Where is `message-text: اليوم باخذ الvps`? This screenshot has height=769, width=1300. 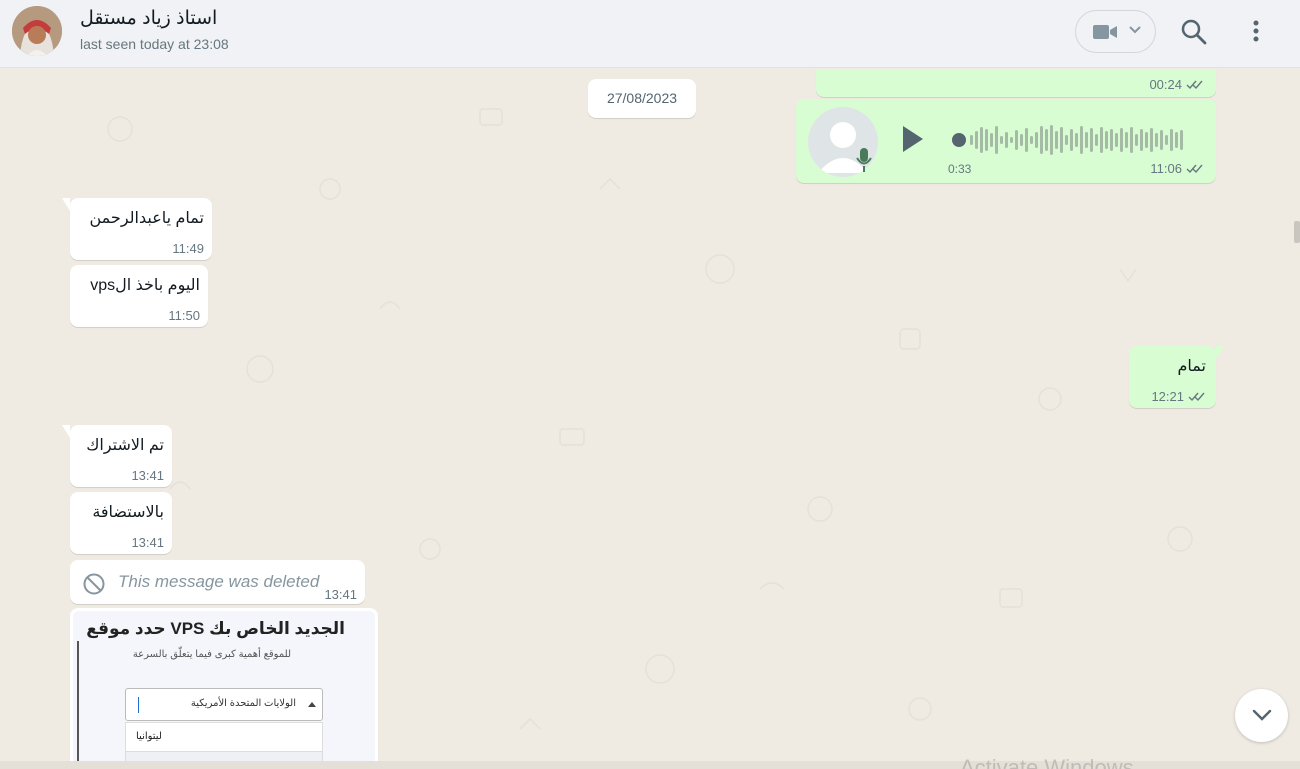 message-text: اليوم باخذ الvps is located at coordinates (145, 285).